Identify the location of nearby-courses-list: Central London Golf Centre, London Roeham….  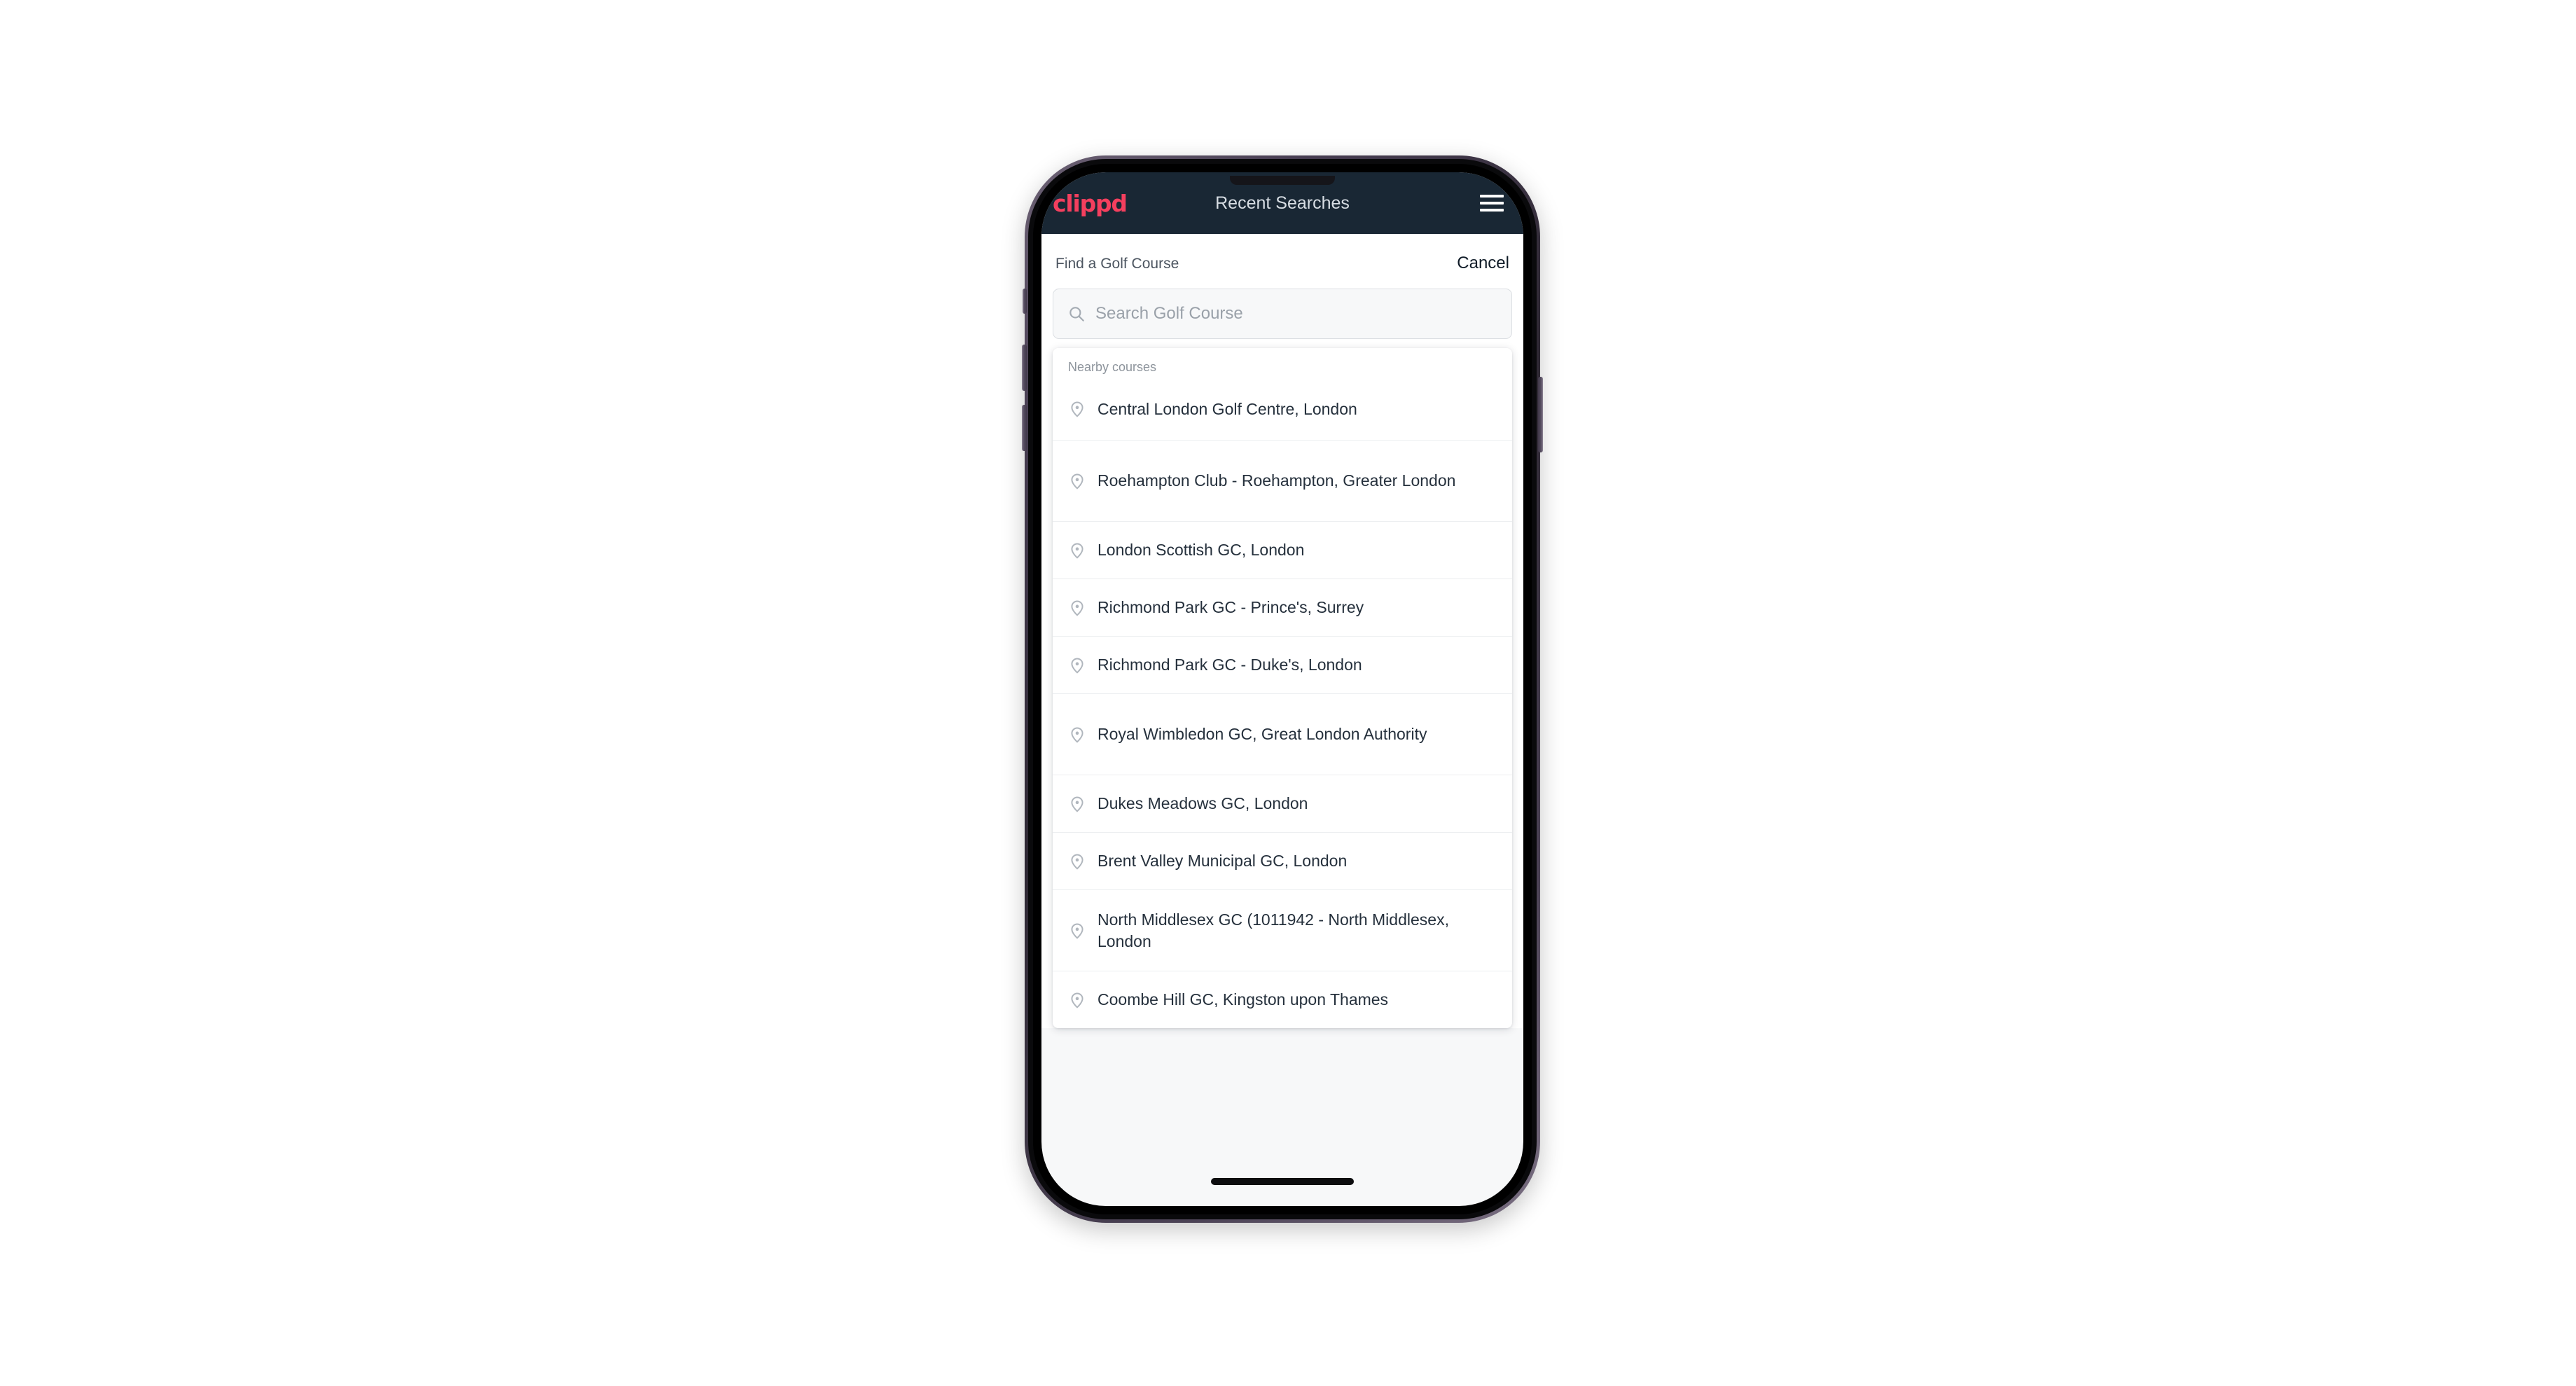
(1283, 705).